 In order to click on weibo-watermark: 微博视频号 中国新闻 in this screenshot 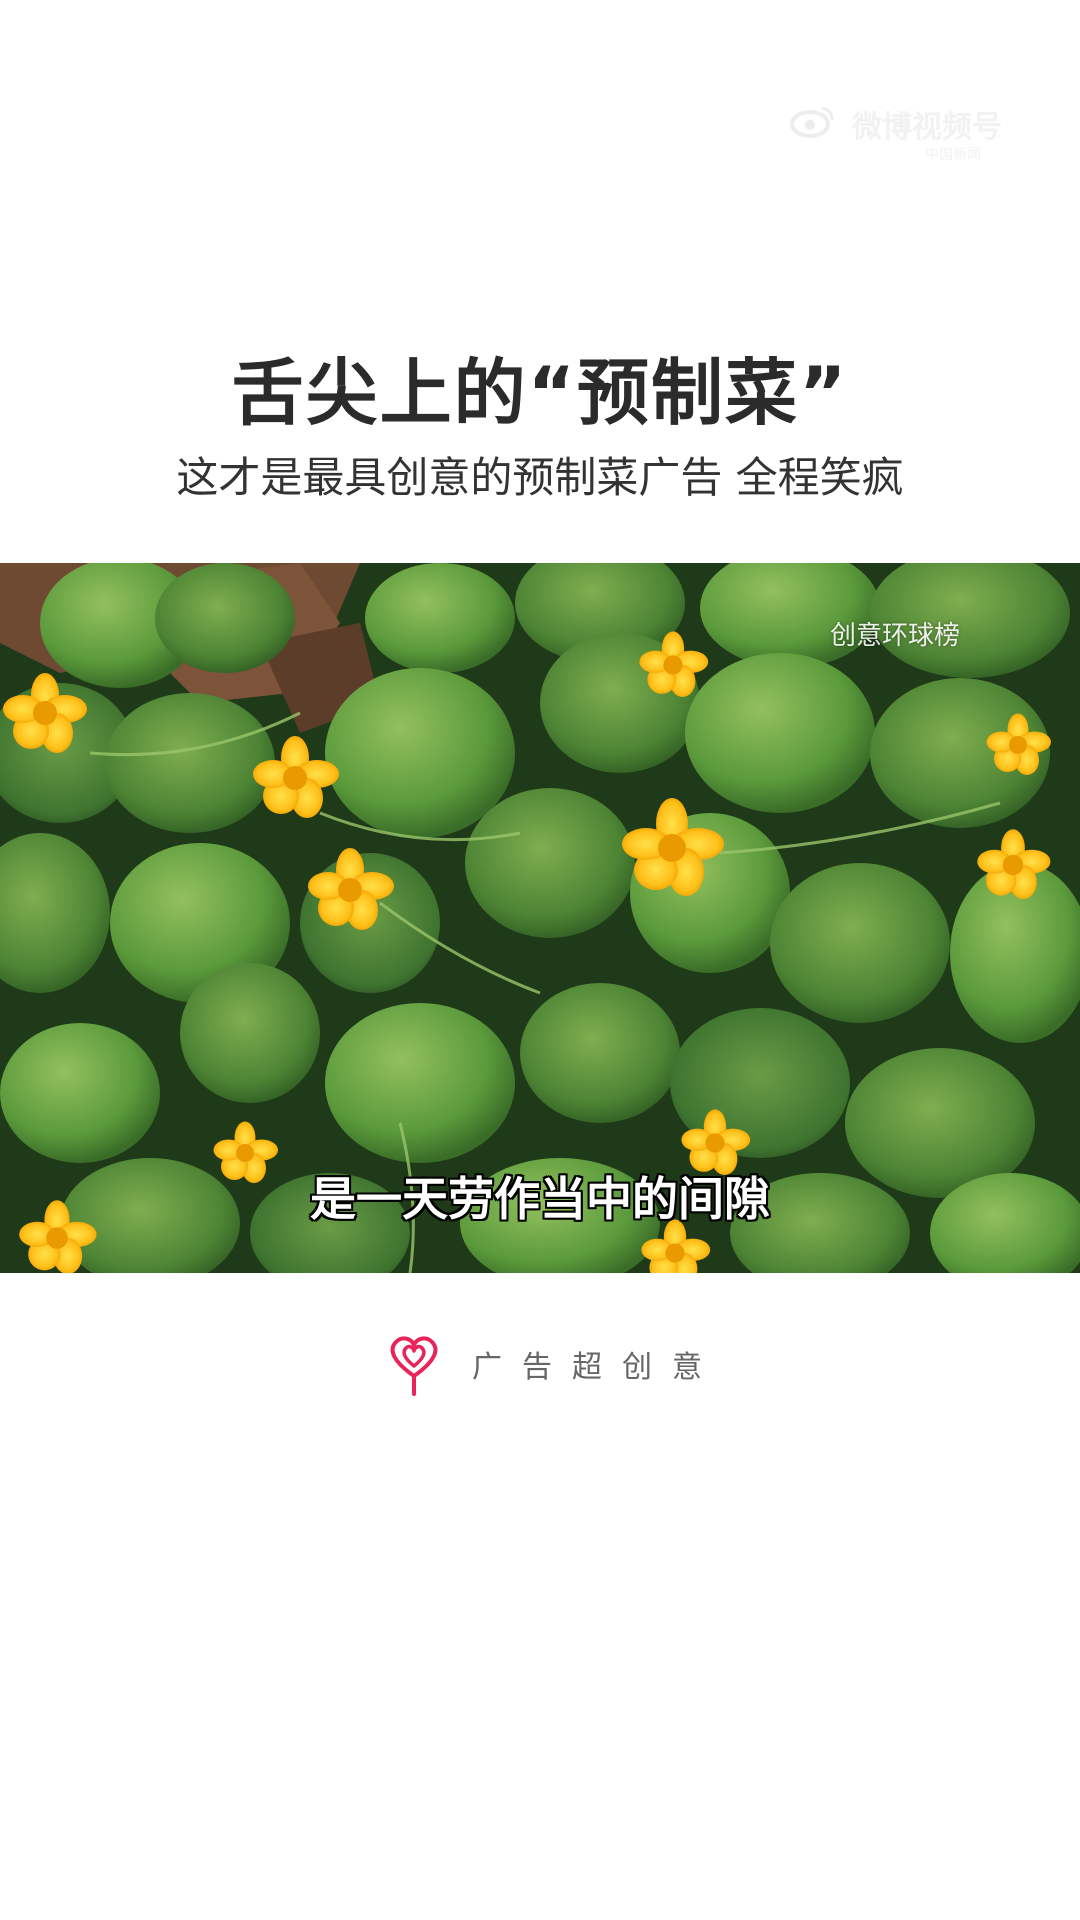, I will do `click(900, 135)`.